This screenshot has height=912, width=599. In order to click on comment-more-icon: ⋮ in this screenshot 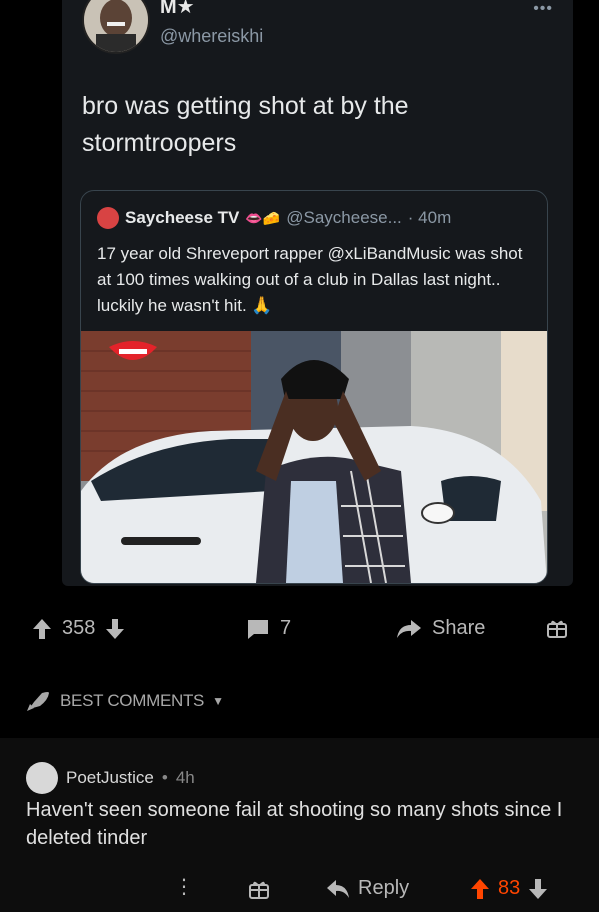, I will do `click(184, 886)`.